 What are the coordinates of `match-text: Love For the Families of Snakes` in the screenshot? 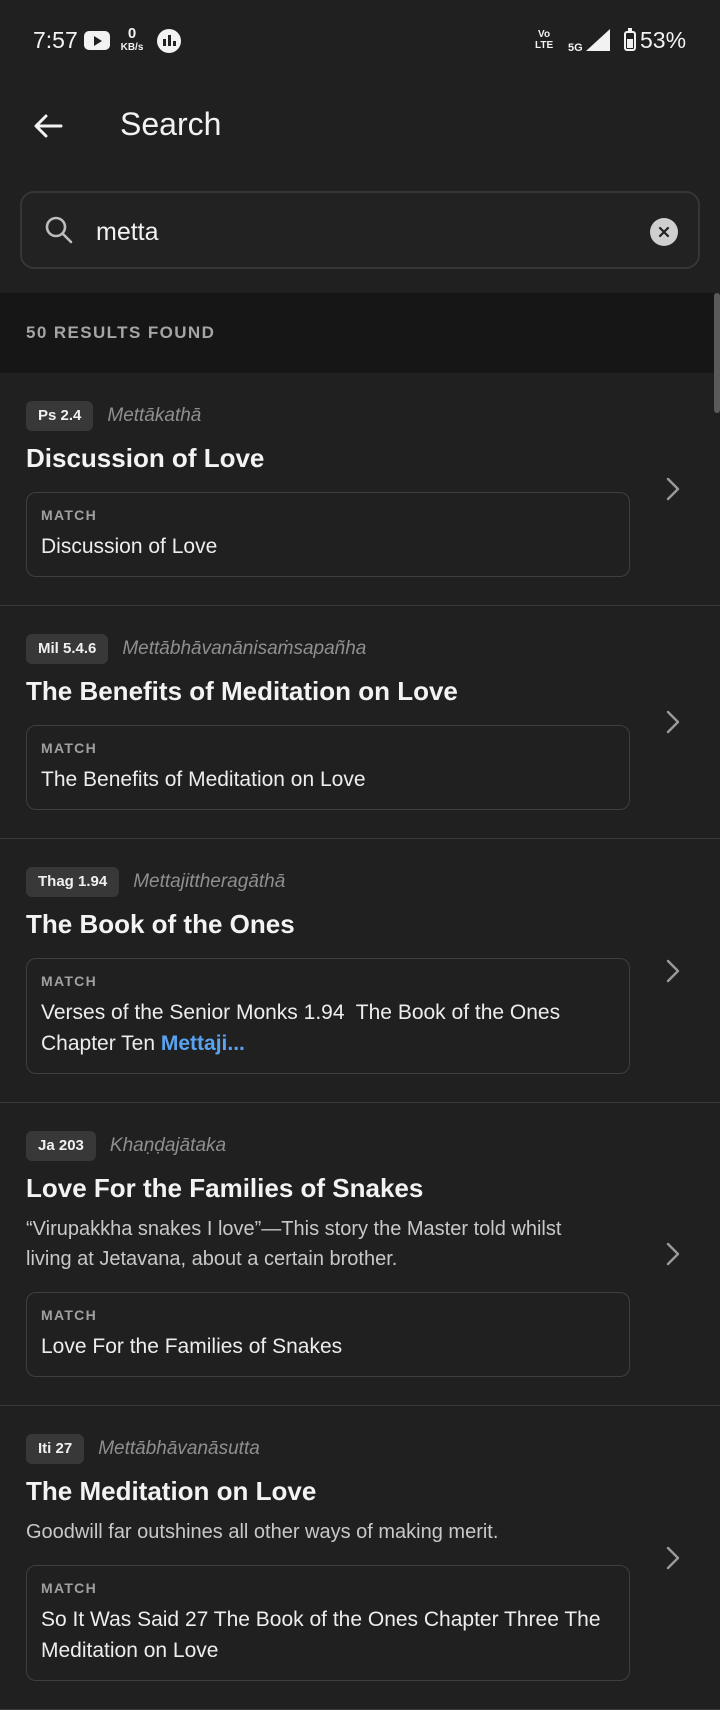 It's located at (328, 1346).